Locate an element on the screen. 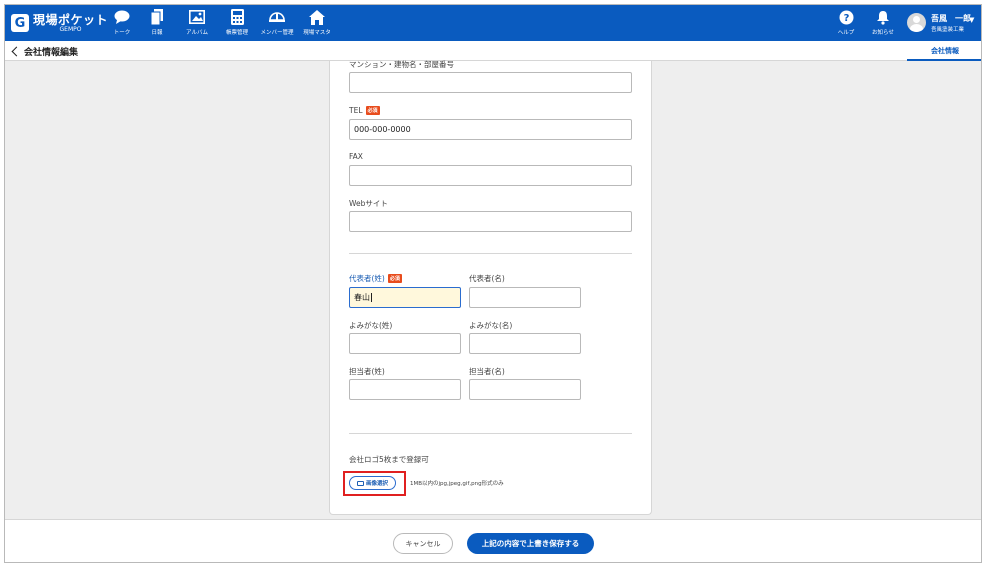  nav-item-label: アルバム is located at coordinates (197, 33).